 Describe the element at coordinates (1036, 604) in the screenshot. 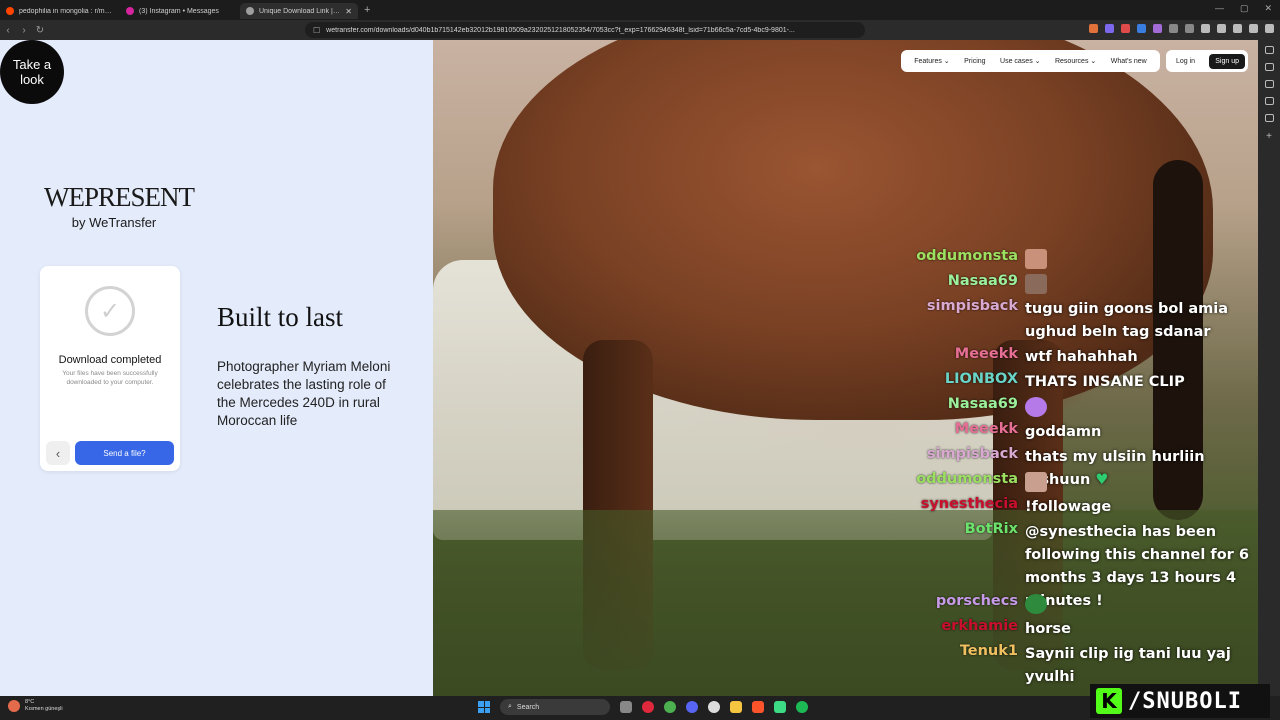

I see `green-face-emote-icon` at that location.